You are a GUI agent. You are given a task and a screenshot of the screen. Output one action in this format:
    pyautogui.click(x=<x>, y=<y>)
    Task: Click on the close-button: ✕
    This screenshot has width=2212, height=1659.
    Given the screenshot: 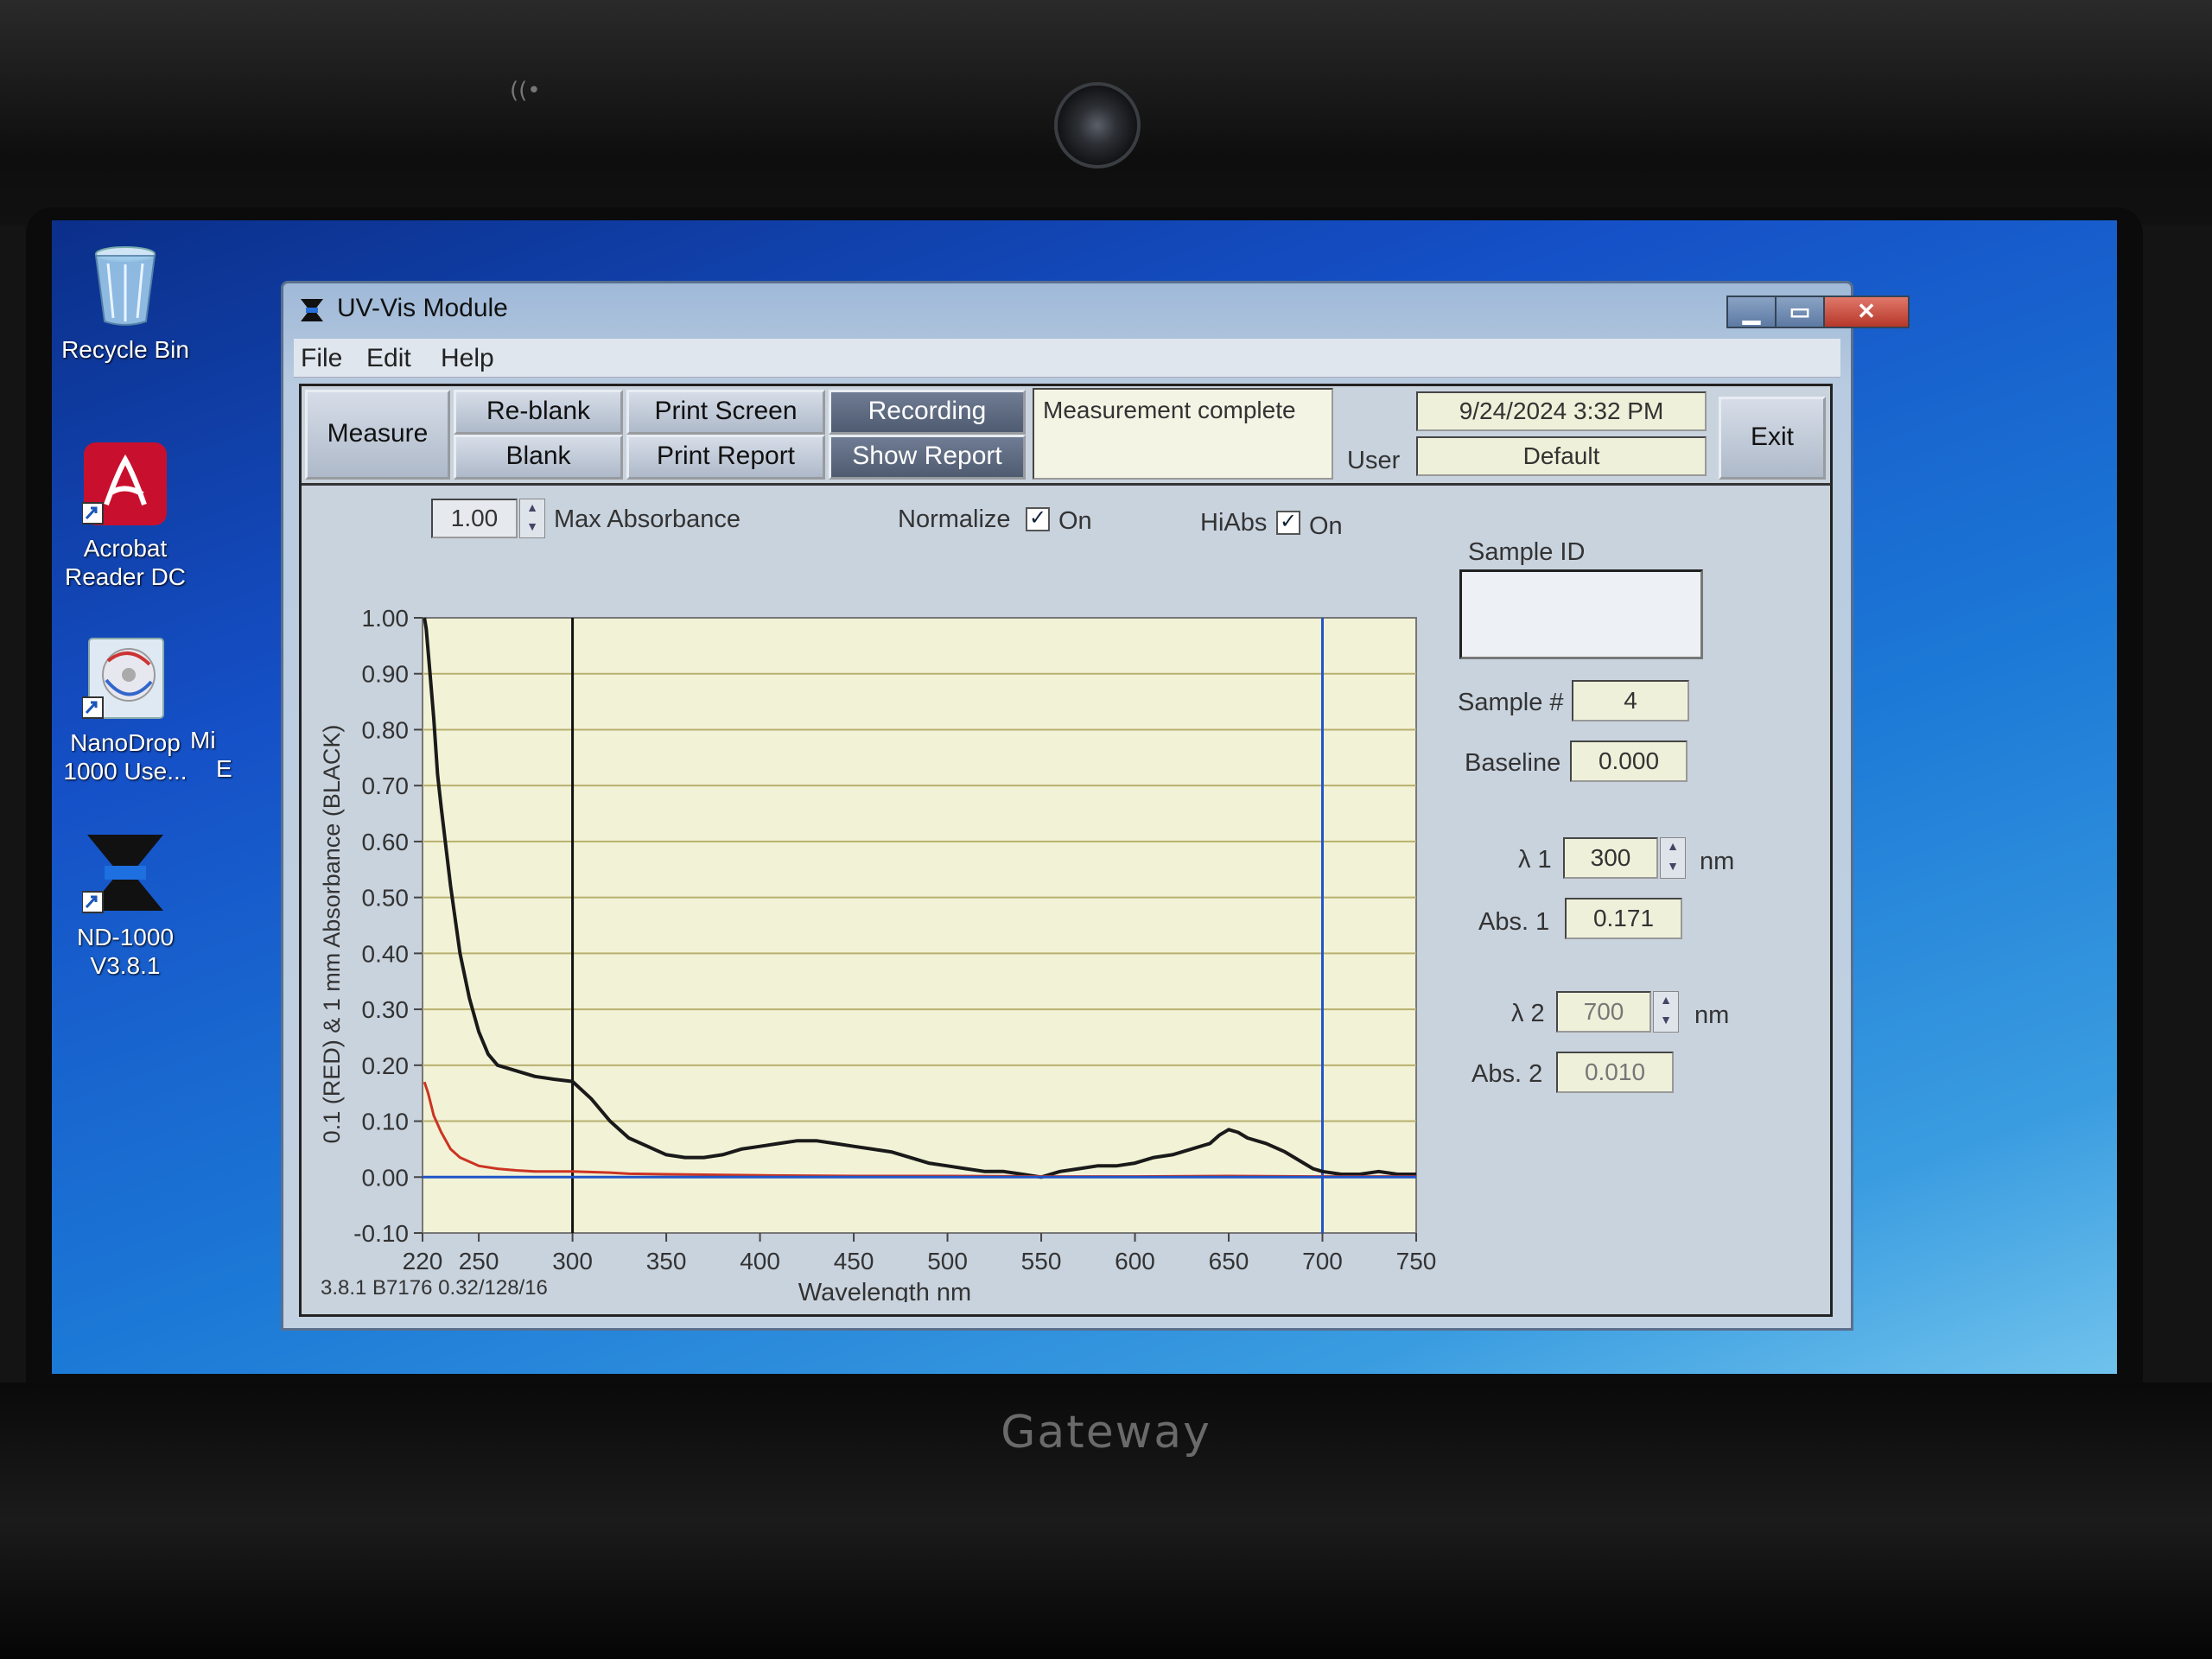 What is the action you would take?
    pyautogui.click(x=1866, y=312)
    